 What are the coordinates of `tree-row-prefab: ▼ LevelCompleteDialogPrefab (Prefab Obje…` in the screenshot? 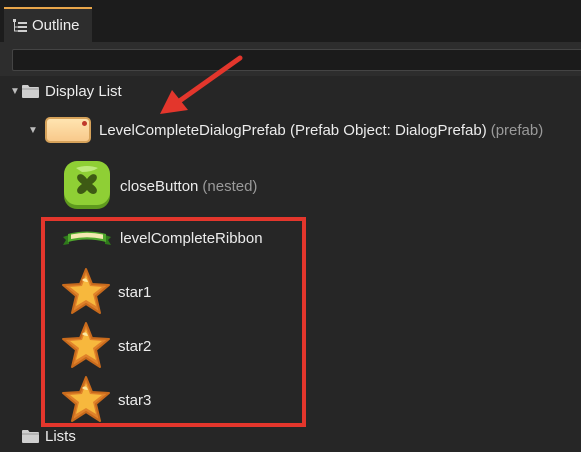 It's located at (285, 130).